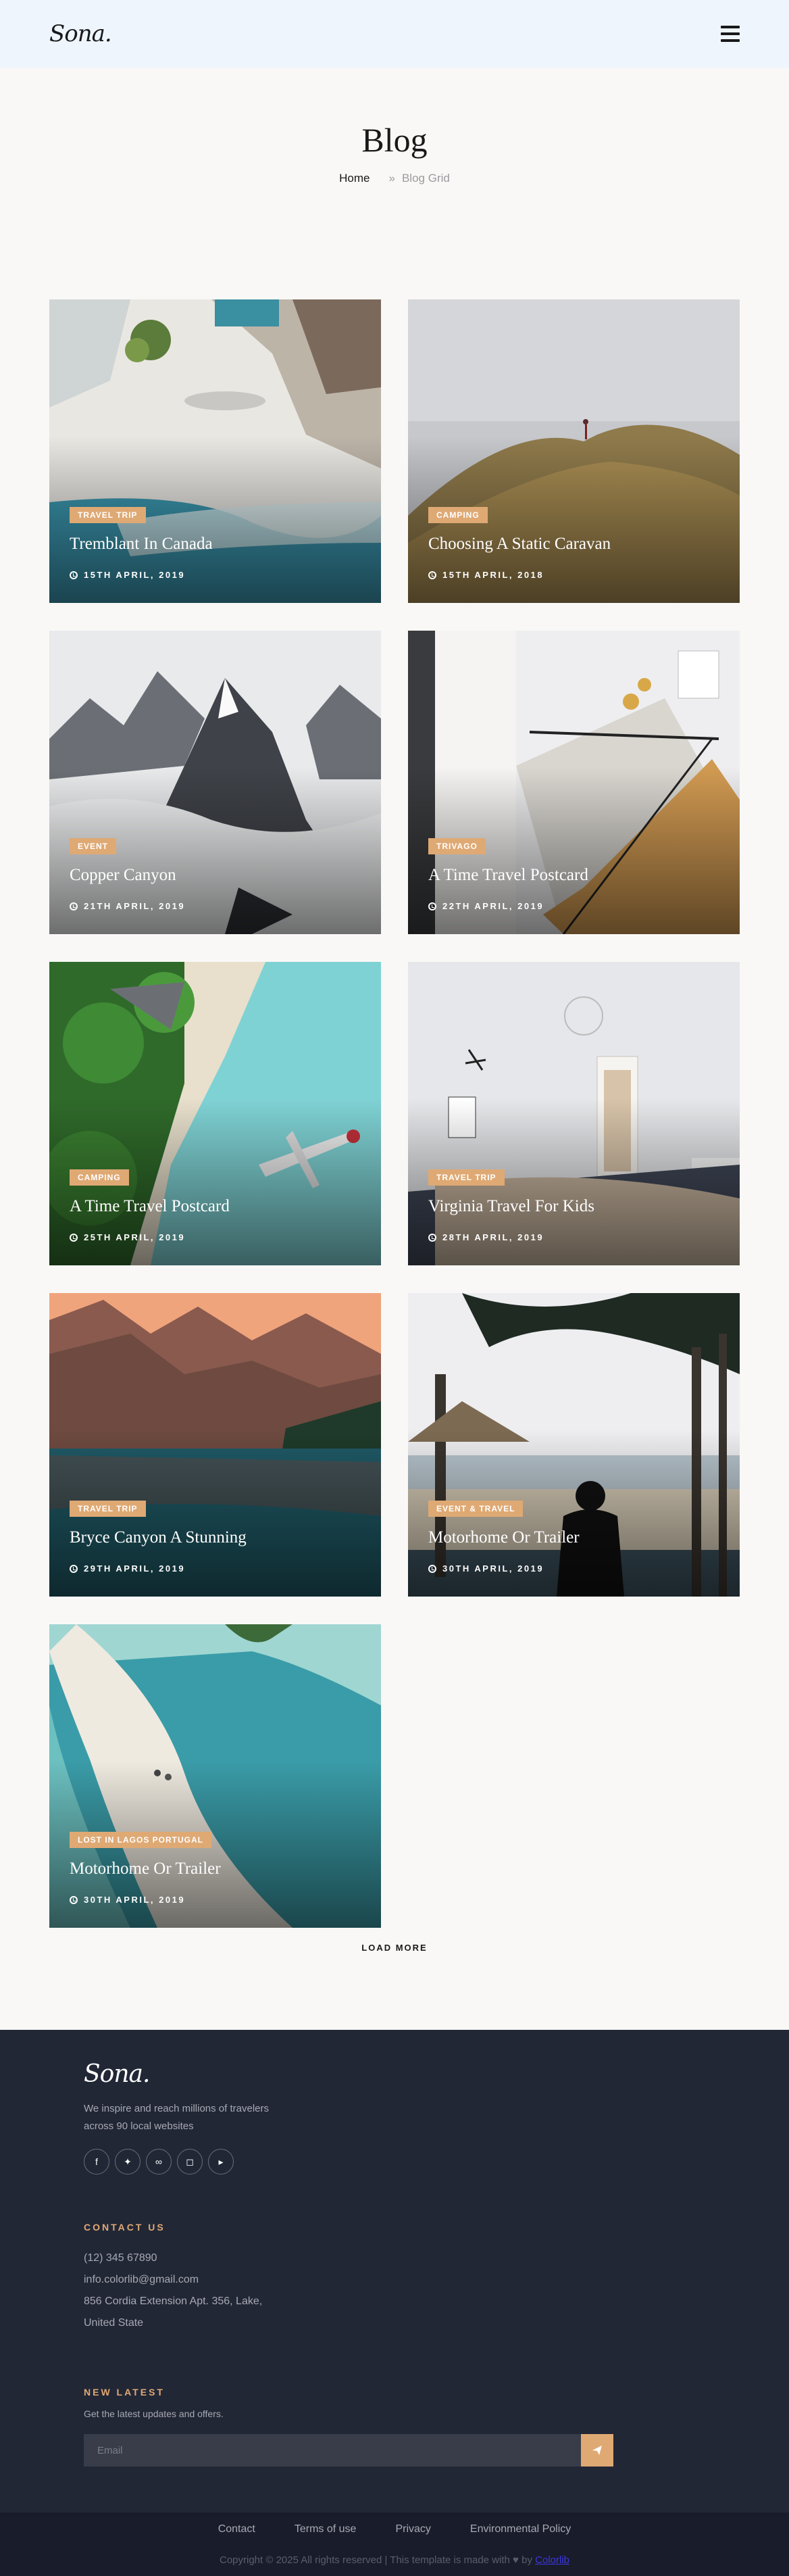  I want to click on post-date: 22th April, 2019, so click(486, 906).